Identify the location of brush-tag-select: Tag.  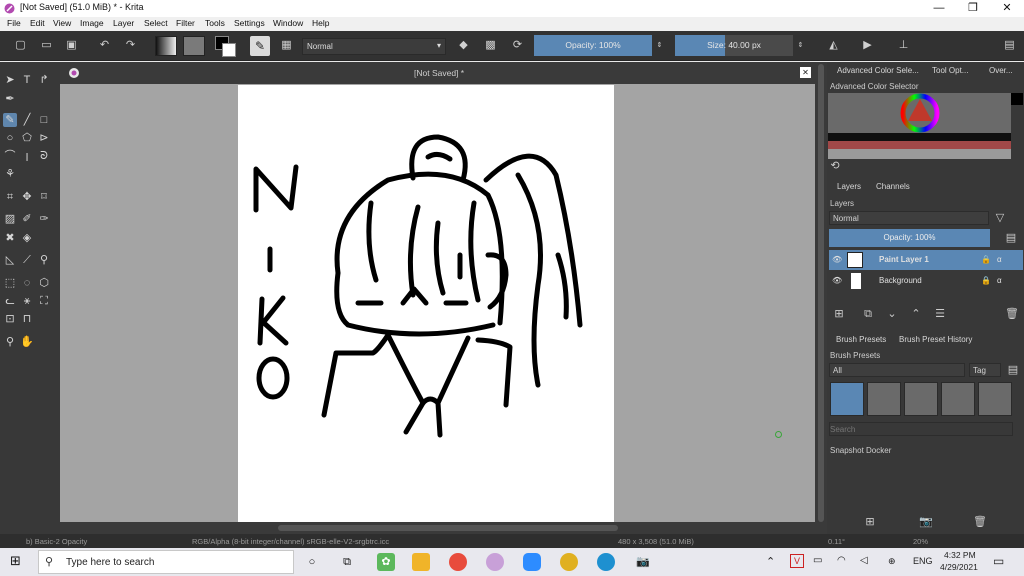
(985, 370).